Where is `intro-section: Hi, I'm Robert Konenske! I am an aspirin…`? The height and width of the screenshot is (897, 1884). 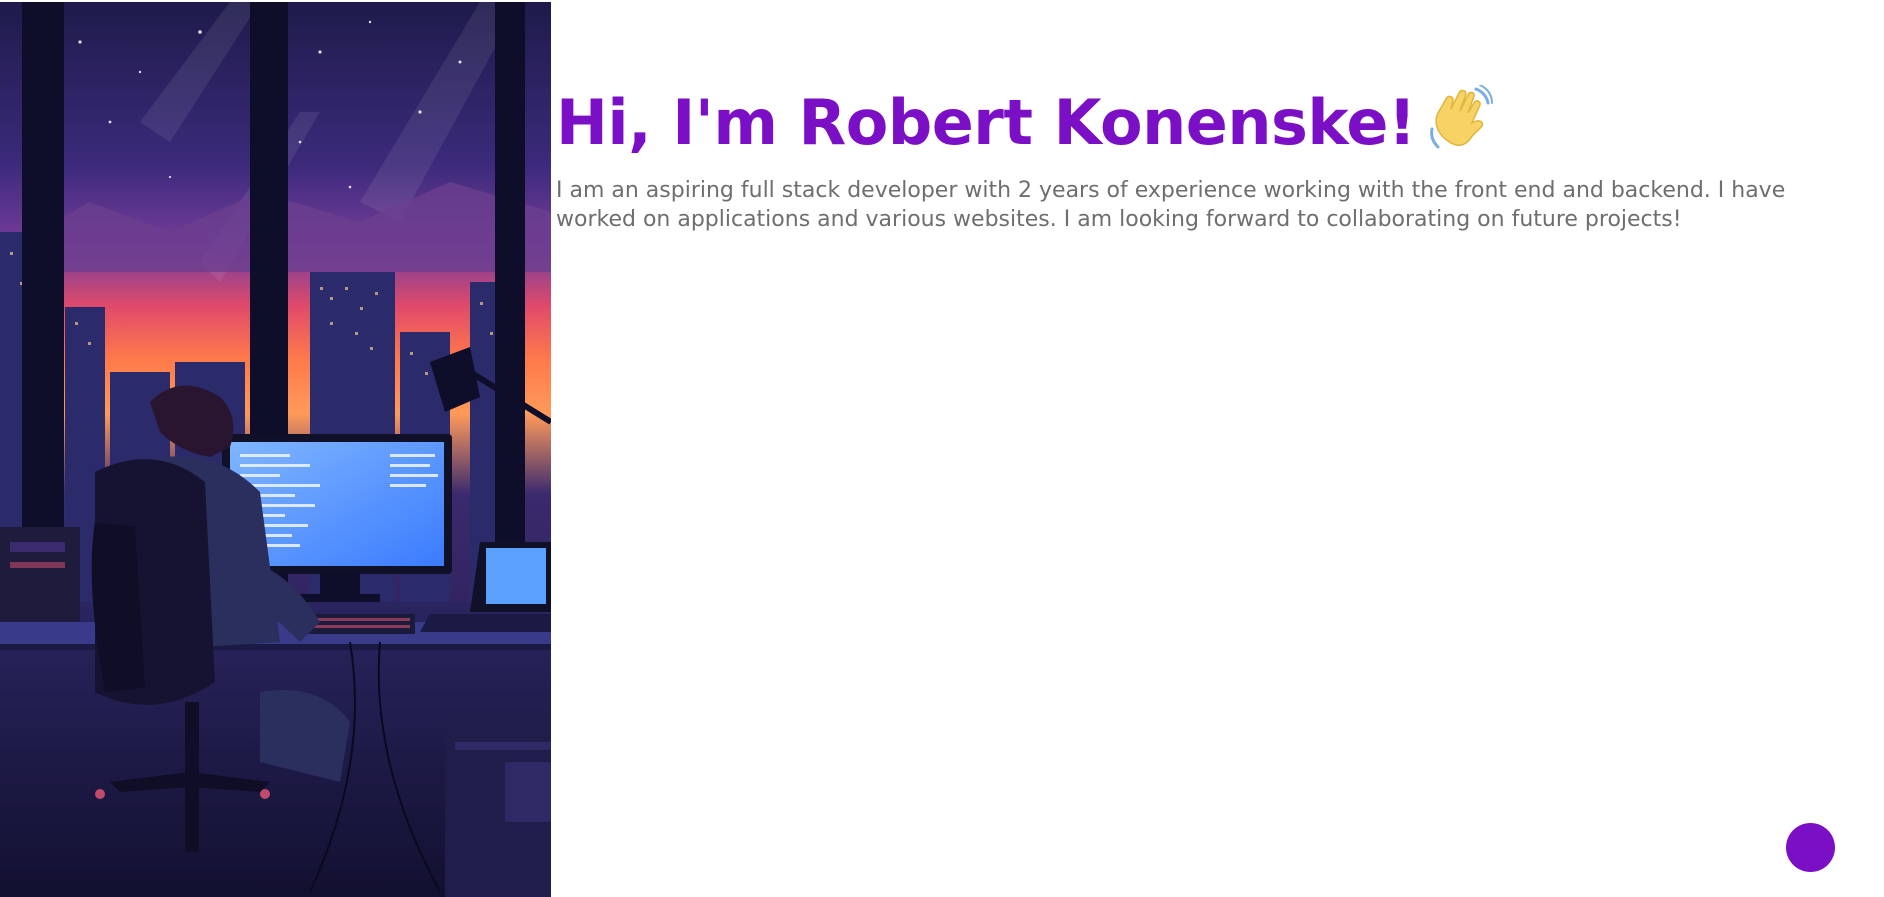
intro-section: Hi, I'm Robert Konenske! I am an aspirin… is located at coordinates (1206, 157).